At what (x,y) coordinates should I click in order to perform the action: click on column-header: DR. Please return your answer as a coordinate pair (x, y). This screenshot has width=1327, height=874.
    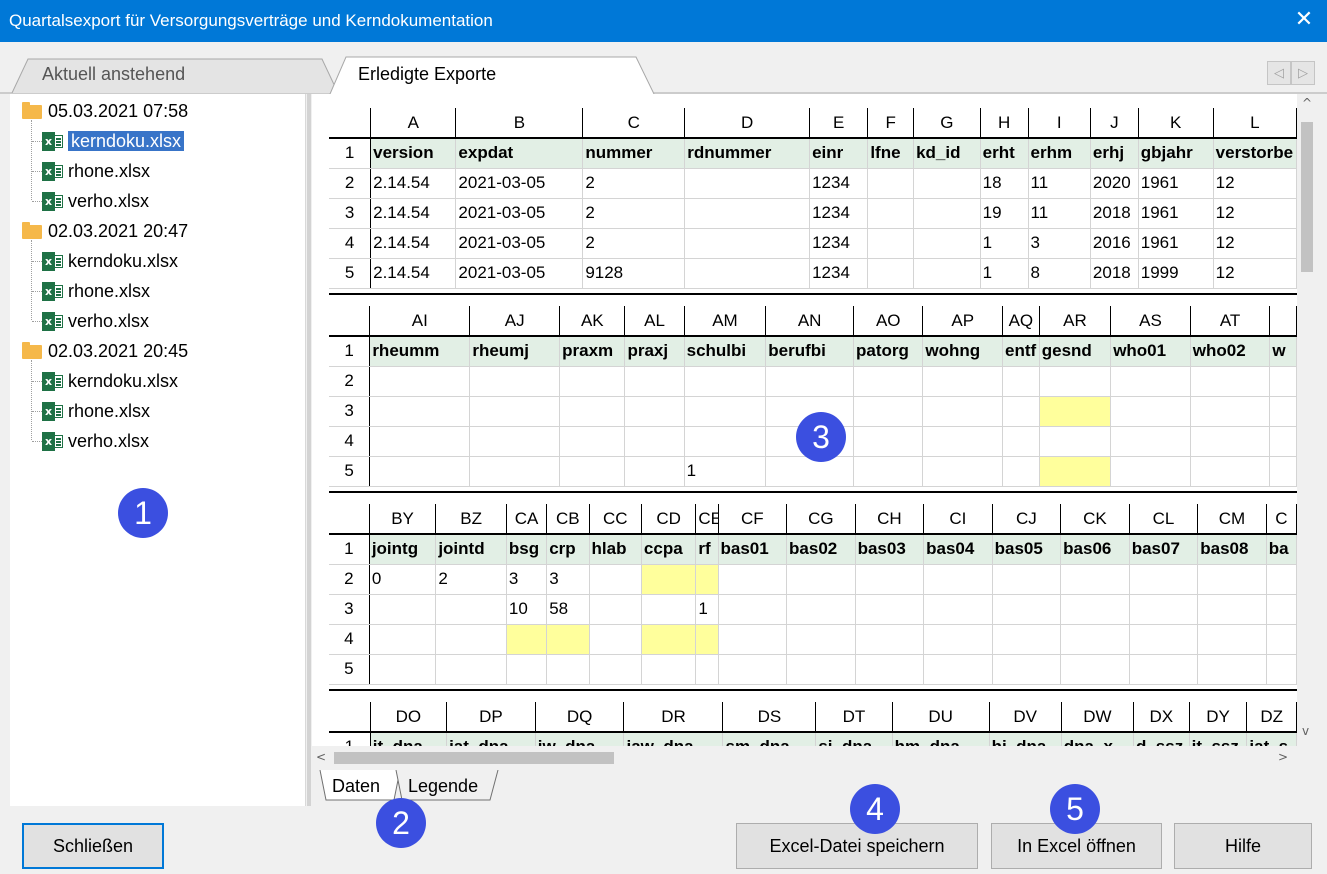
    Looking at the image, I should click on (673, 717).